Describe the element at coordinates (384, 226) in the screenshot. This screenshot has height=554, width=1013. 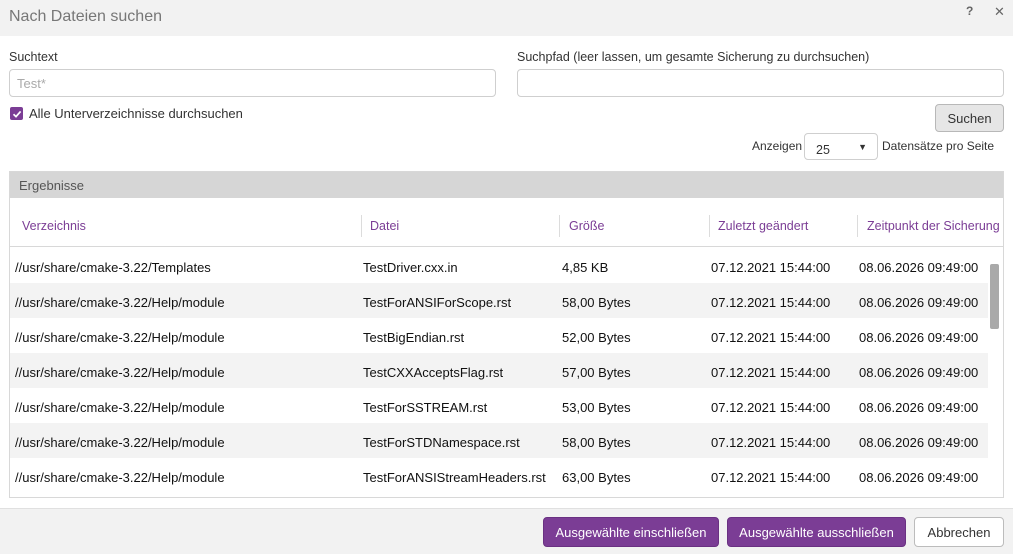
I see `column-header-file: Datei` at that location.